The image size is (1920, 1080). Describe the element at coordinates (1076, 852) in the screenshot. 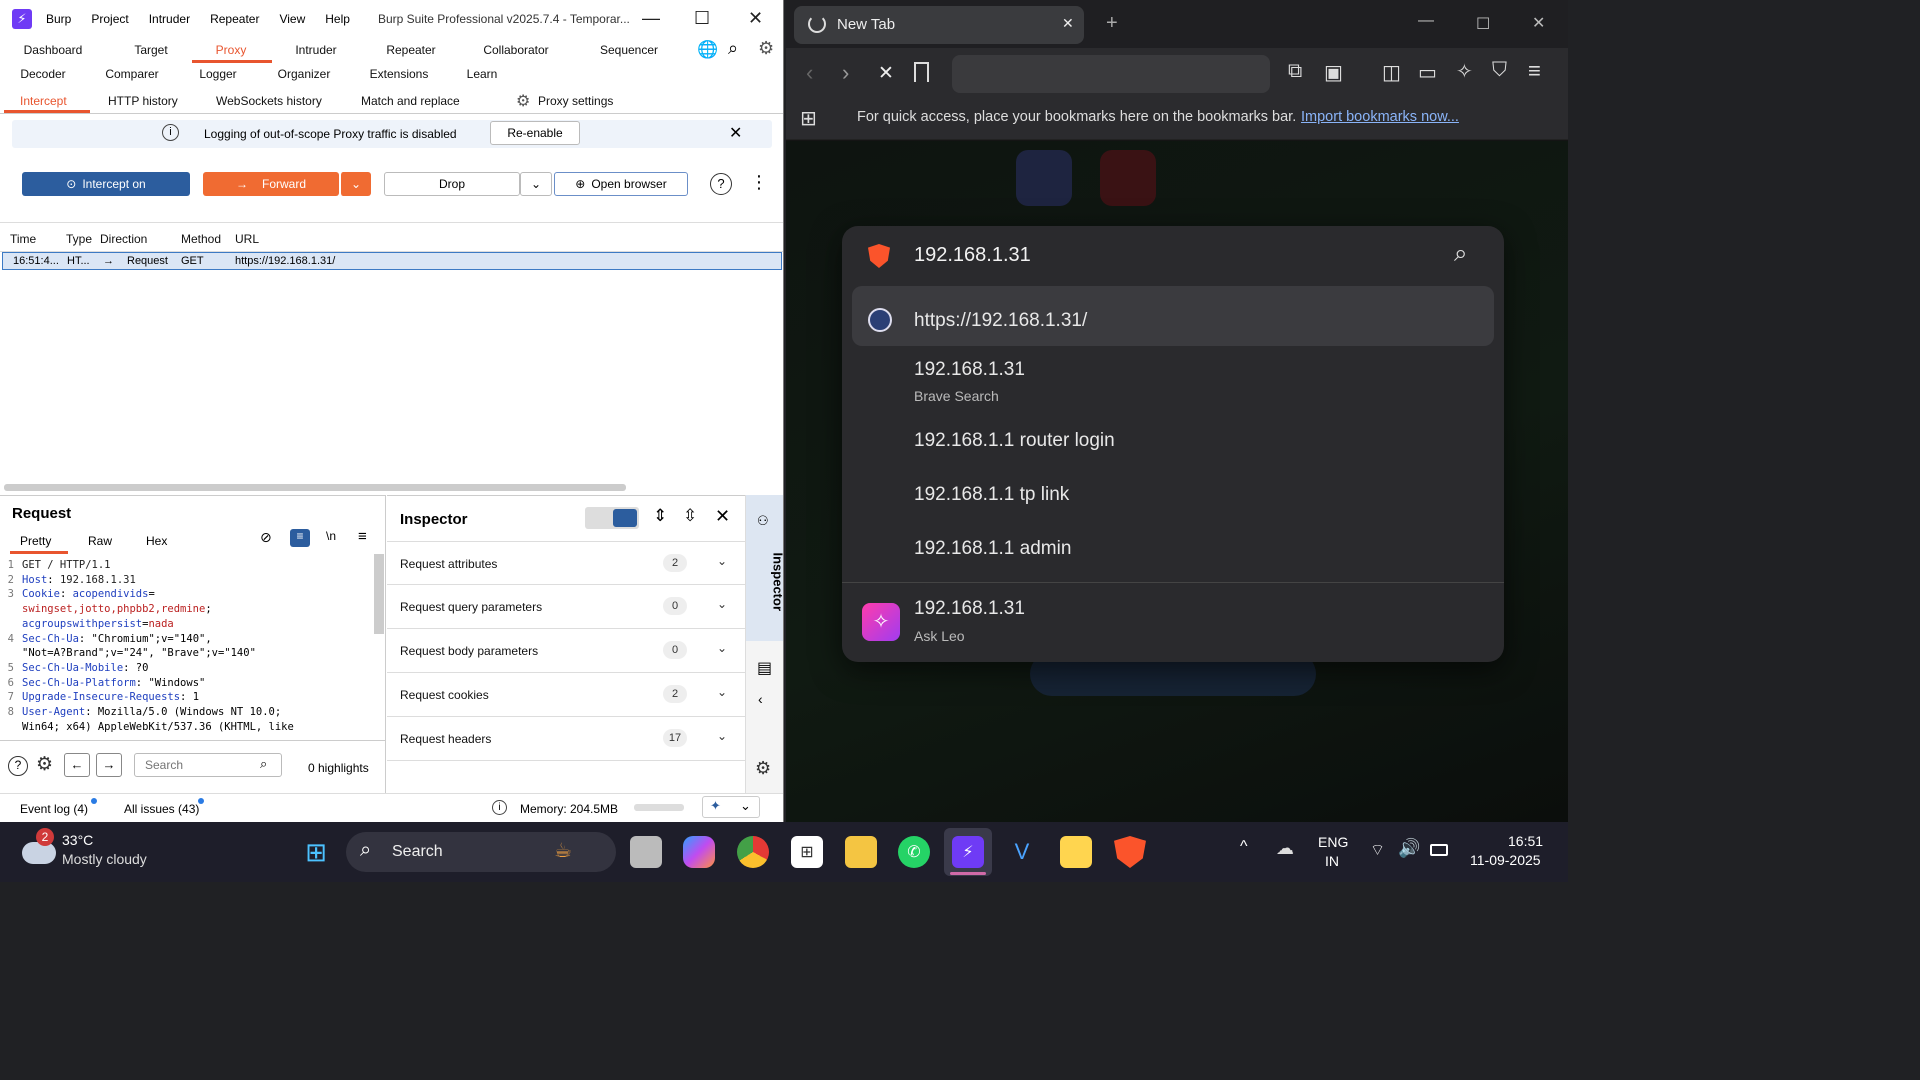

I see `app-folder-icon` at that location.